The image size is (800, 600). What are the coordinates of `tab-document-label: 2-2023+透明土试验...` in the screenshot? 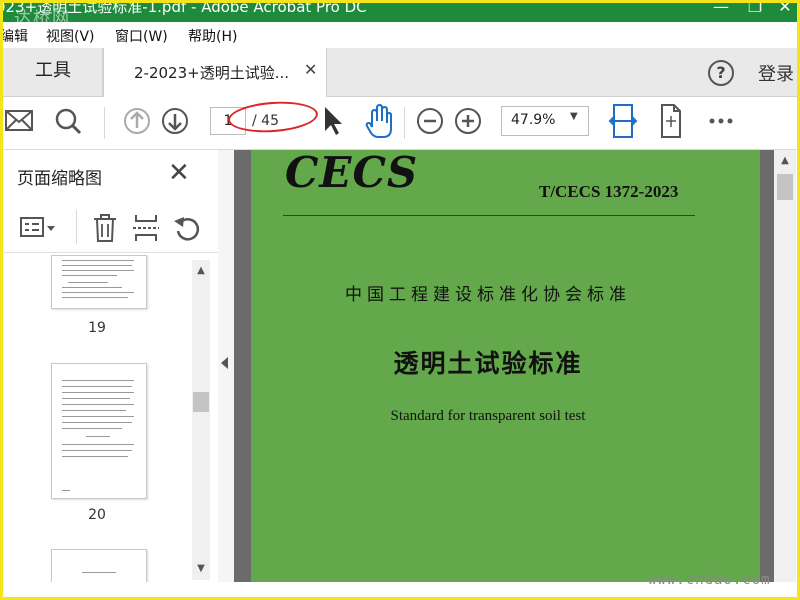 It's located at (212, 73).